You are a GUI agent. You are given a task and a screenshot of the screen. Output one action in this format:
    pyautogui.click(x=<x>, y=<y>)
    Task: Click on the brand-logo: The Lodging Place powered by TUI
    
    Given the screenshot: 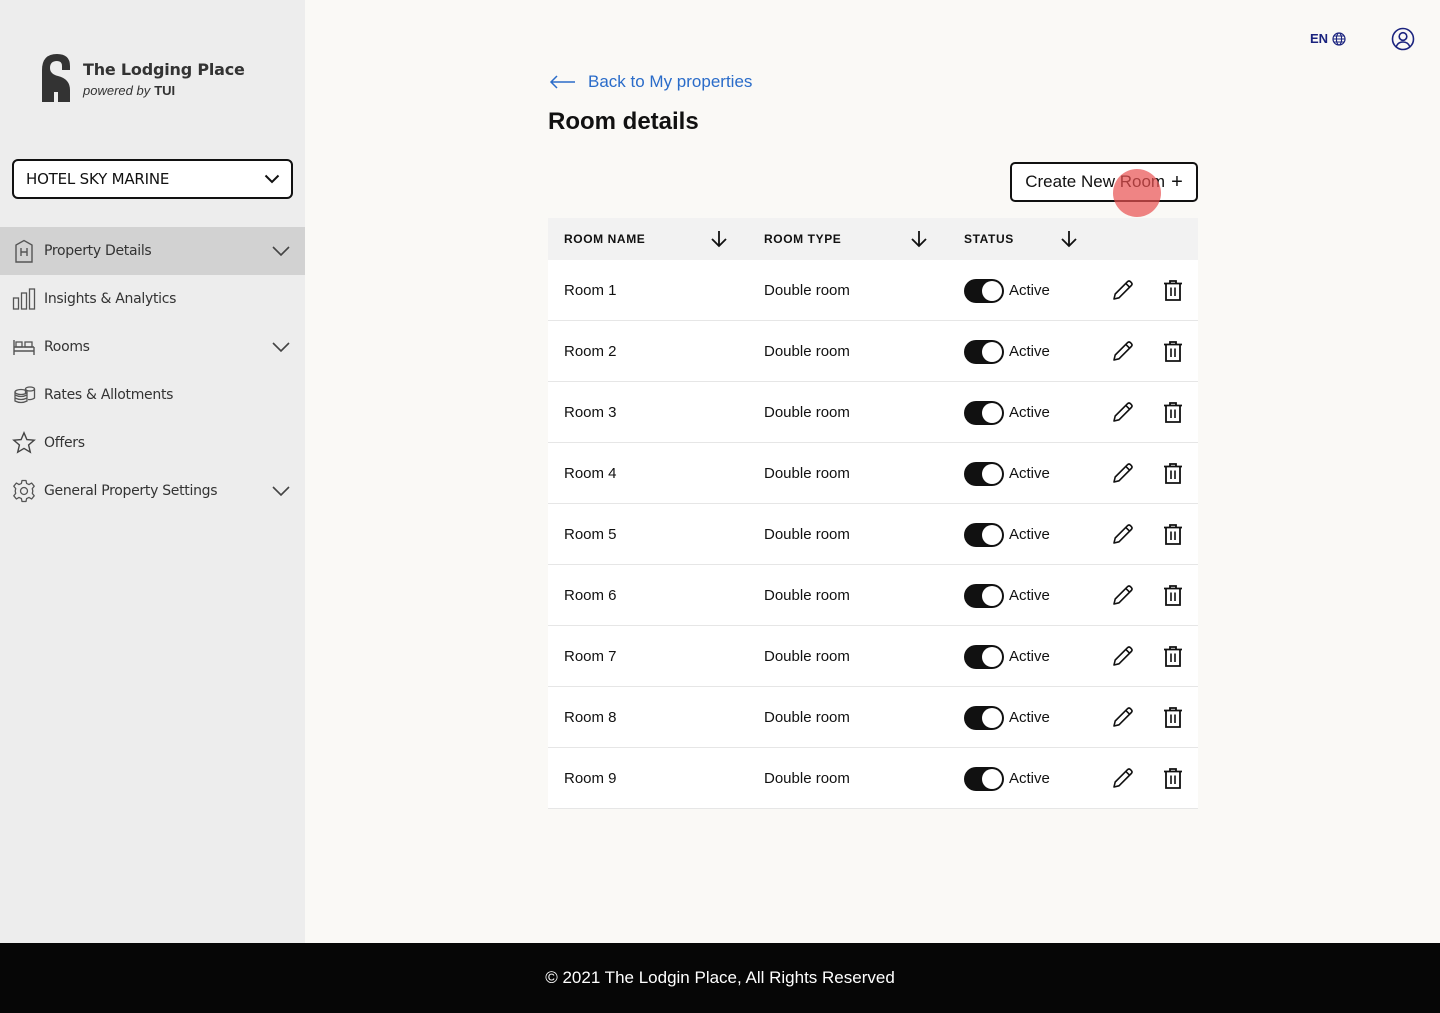 What is the action you would take?
    pyautogui.click(x=142, y=78)
    